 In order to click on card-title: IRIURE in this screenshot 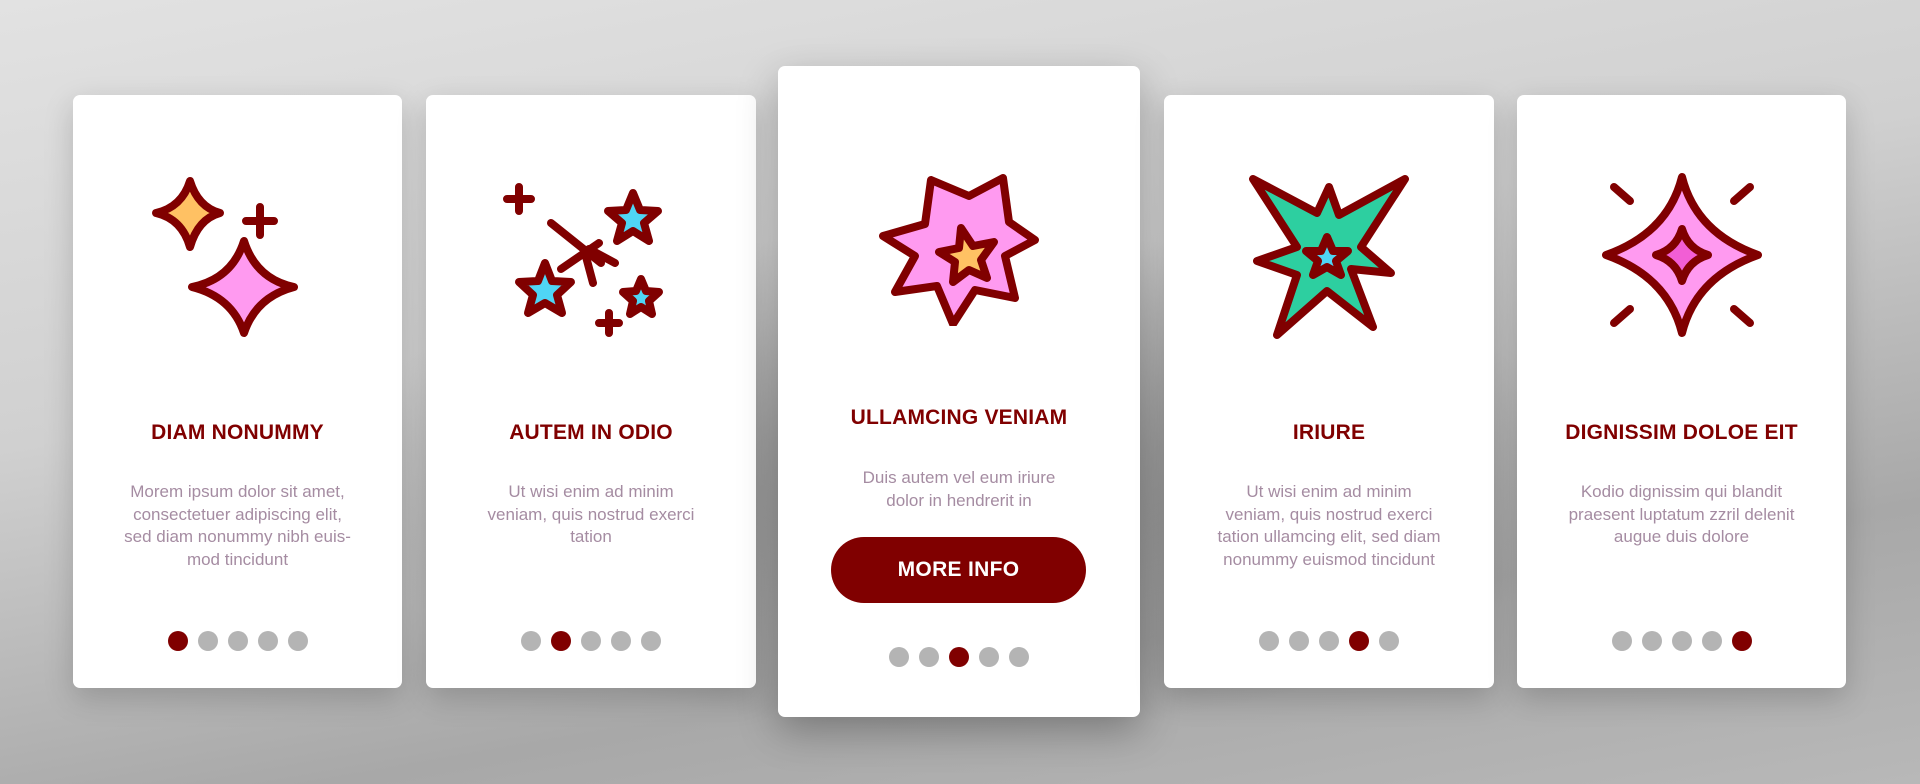, I will do `click(1329, 432)`.